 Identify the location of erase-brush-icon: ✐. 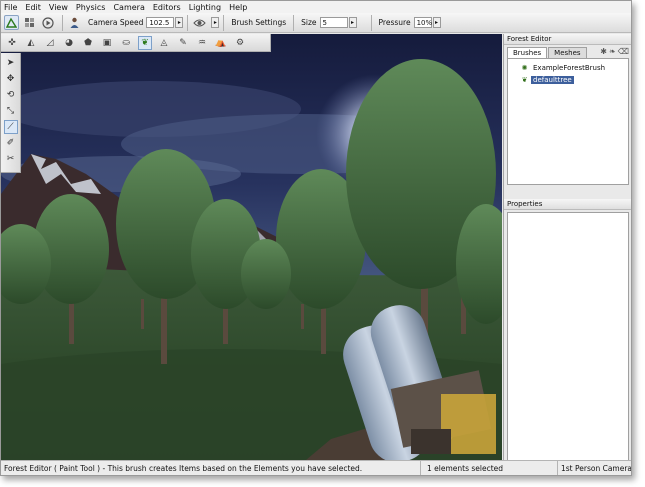
(11, 143).